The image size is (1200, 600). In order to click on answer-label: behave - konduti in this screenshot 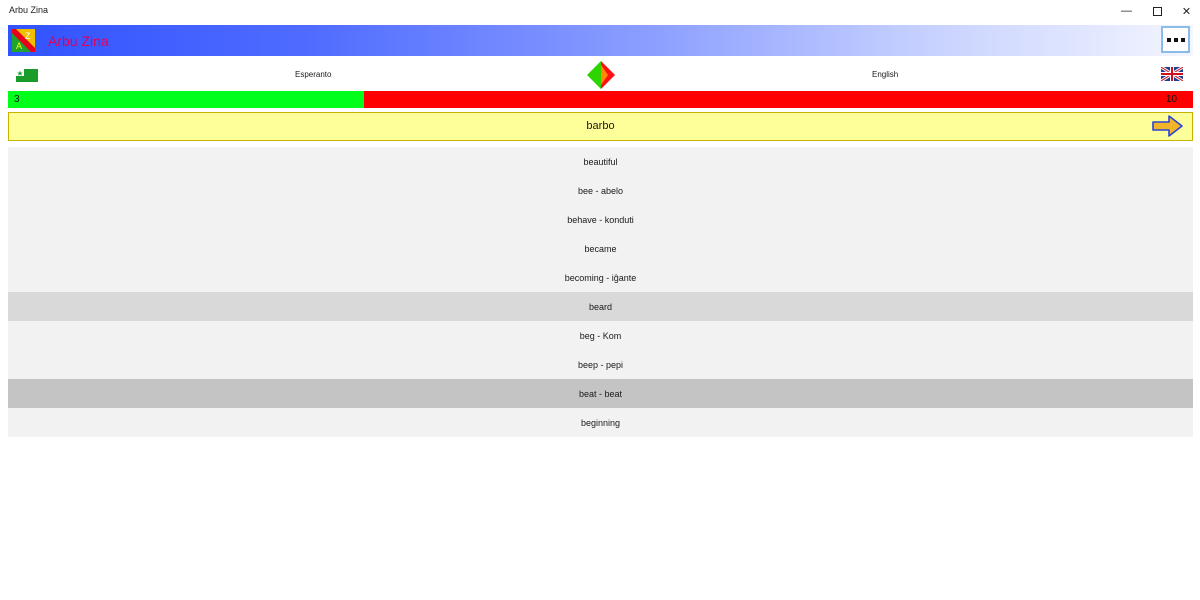, I will do `click(600, 219)`.